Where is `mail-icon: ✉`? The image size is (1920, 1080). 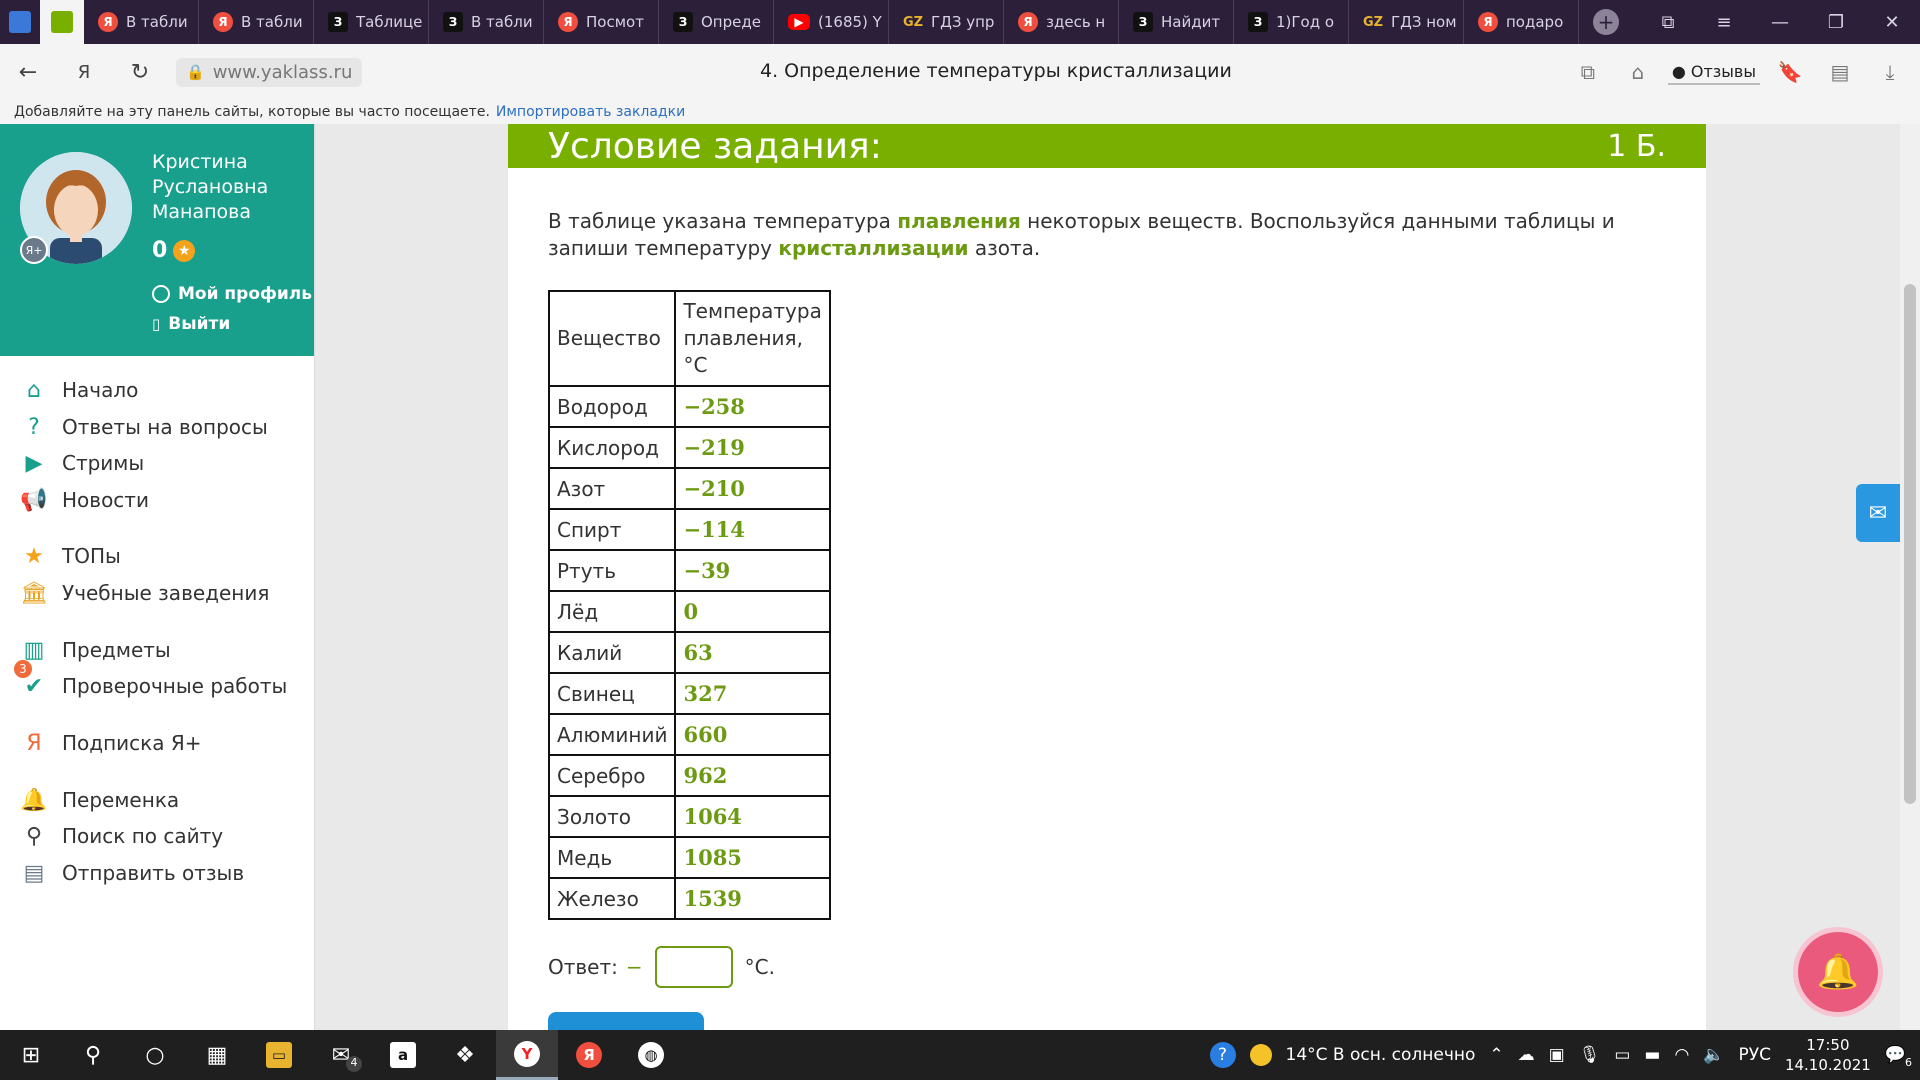
mail-icon: ✉ is located at coordinates (1878, 513).